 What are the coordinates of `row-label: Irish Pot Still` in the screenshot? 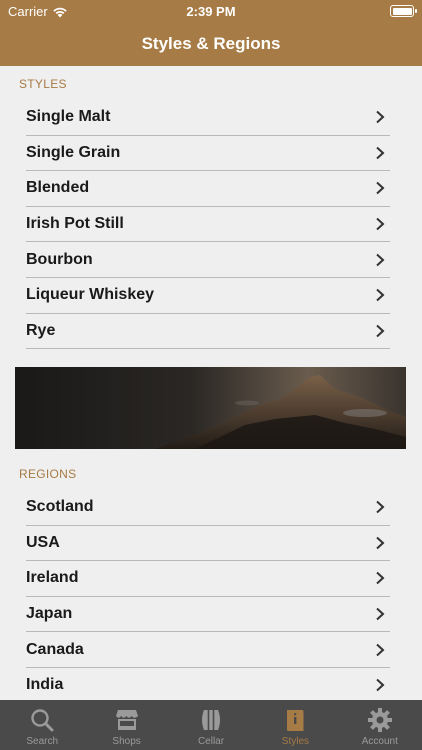 It's located at (75, 224).